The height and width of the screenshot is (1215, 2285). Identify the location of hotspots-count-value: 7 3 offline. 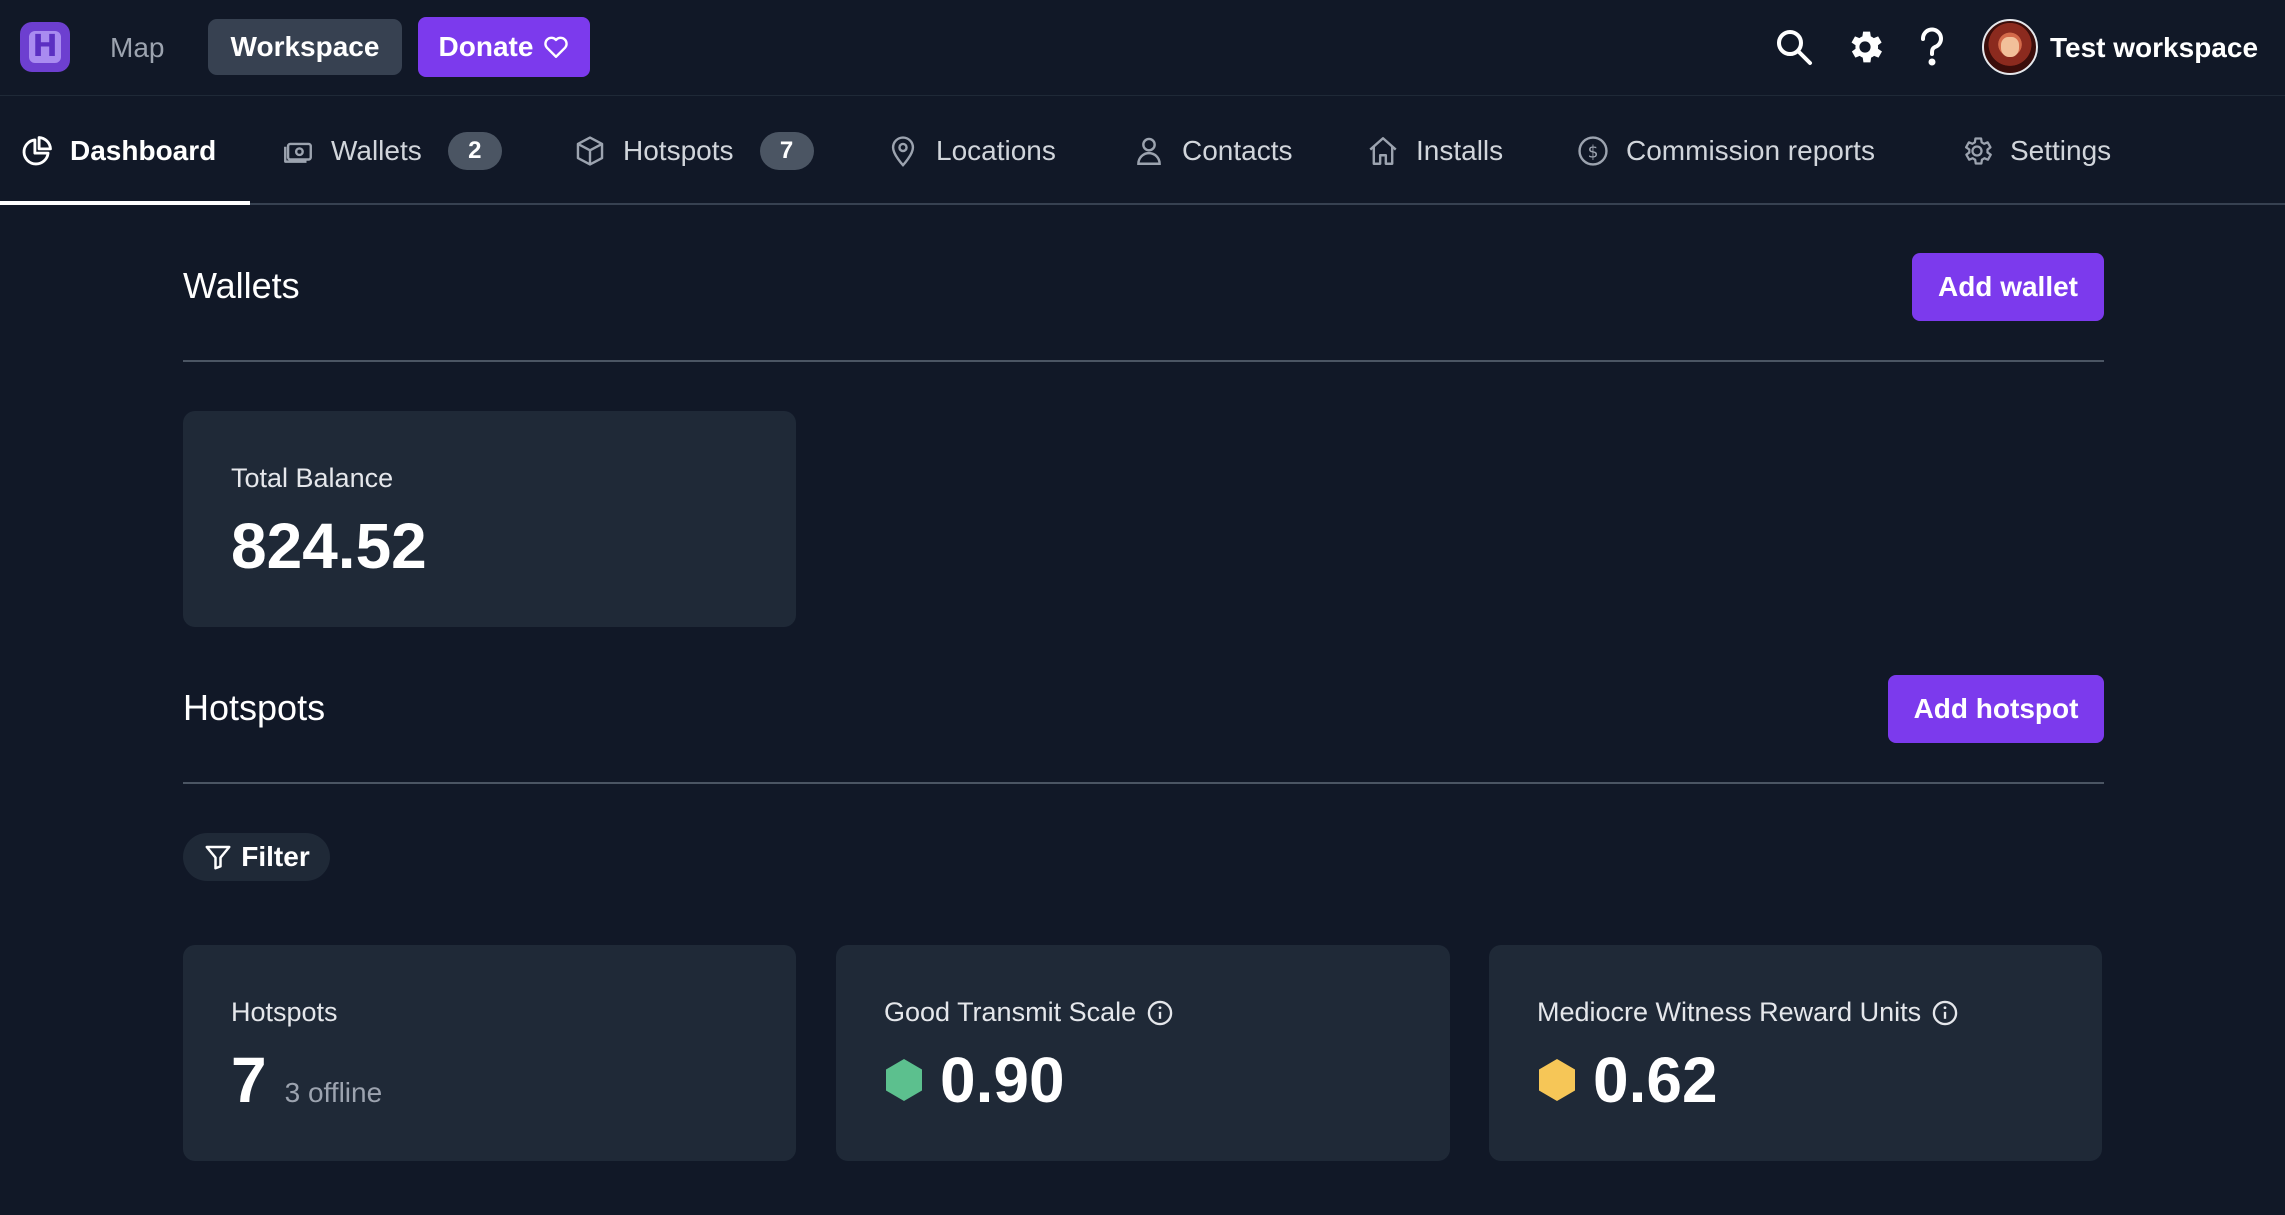
(306, 1086).